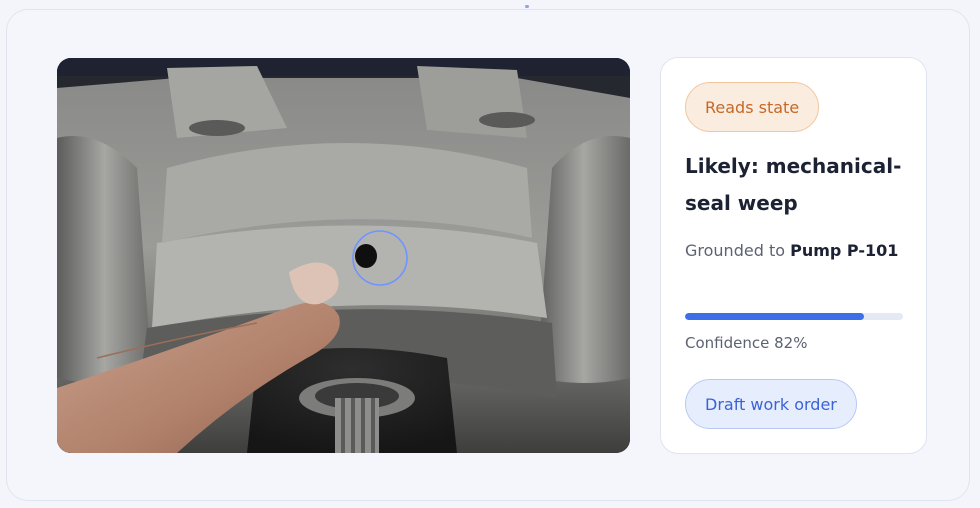 The width and height of the screenshot is (980, 508). Describe the element at coordinates (746, 343) in the screenshot. I see `confidence-label: Confidence 82%` at that location.